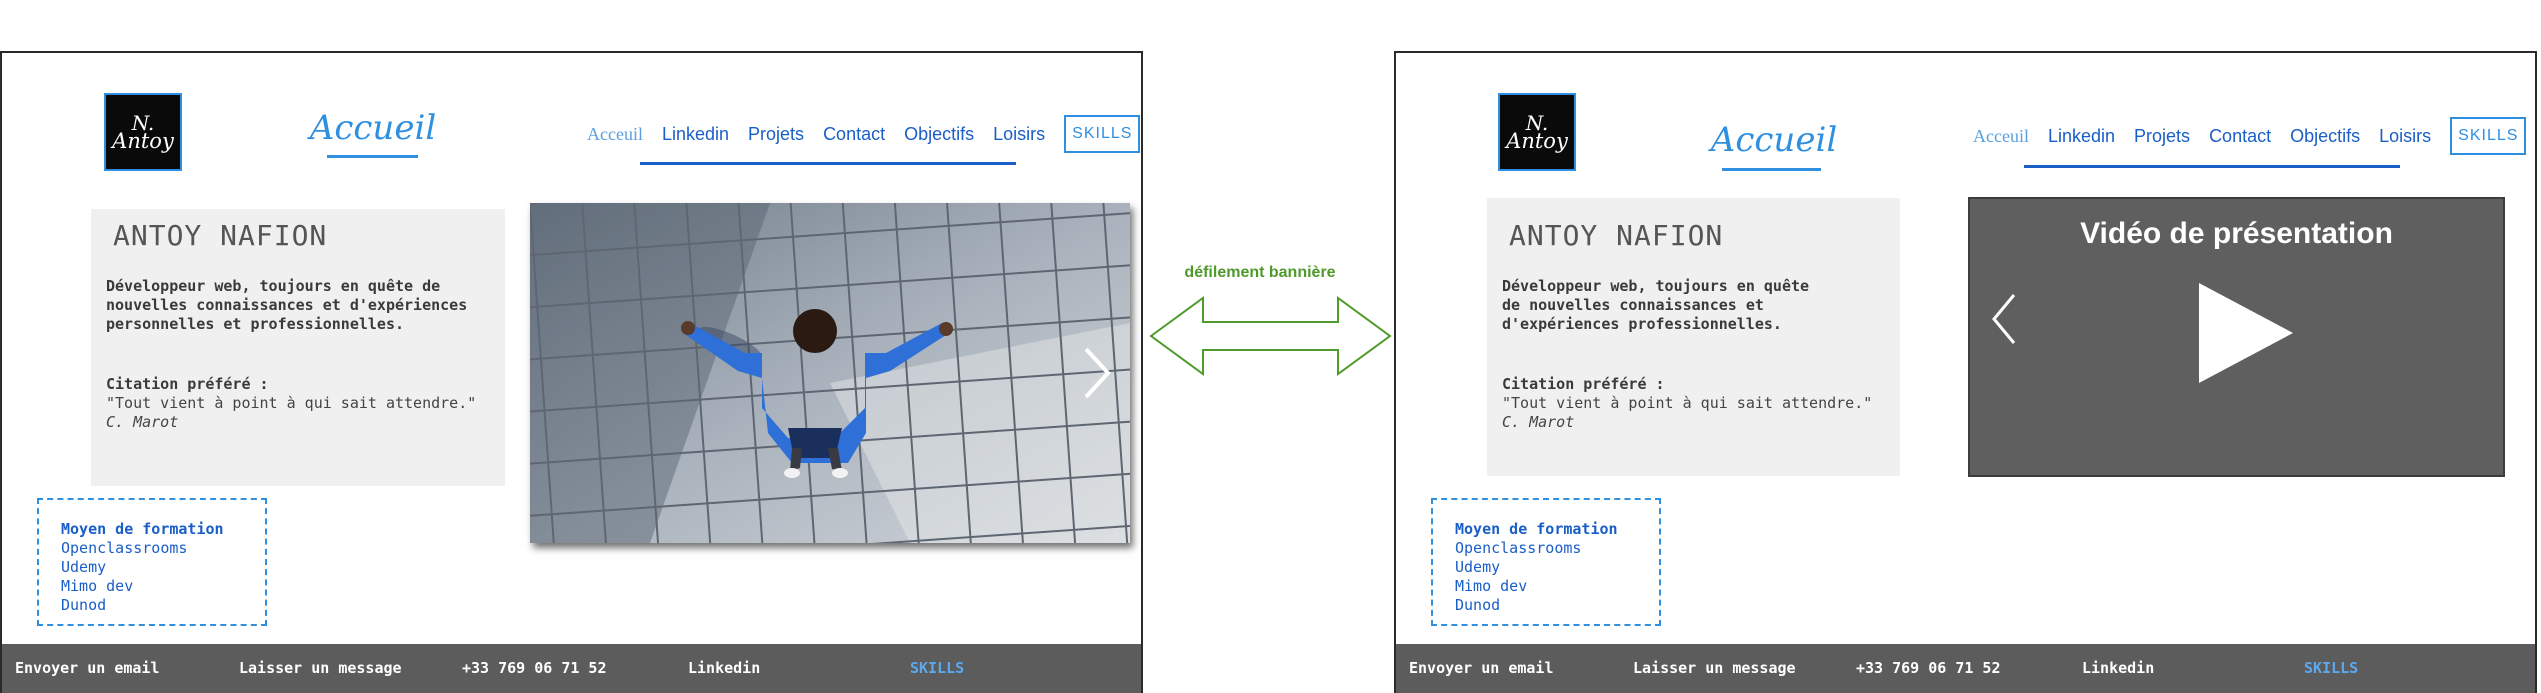 The image size is (2541, 693). What do you see at coordinates (2236, 233) in the screenshot?
I see `video-title: Vidéo de présentation` at bounding box center [2236, 233].